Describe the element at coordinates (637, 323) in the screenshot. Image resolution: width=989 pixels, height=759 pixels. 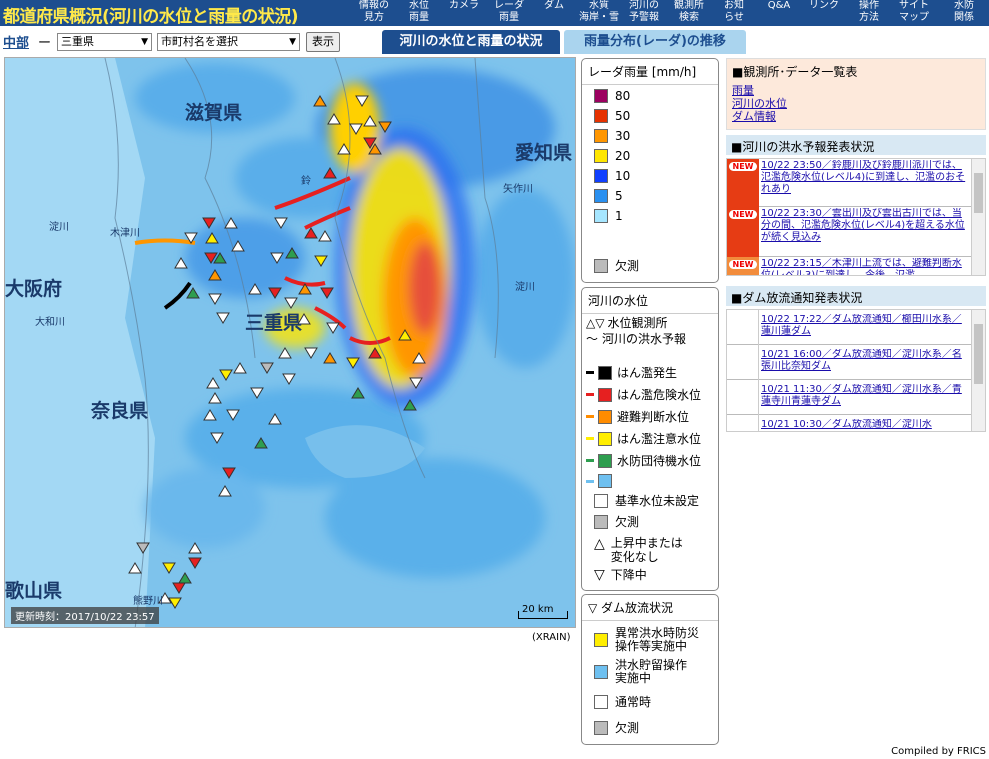
I see `legend-label: 水位観測所` at that location.